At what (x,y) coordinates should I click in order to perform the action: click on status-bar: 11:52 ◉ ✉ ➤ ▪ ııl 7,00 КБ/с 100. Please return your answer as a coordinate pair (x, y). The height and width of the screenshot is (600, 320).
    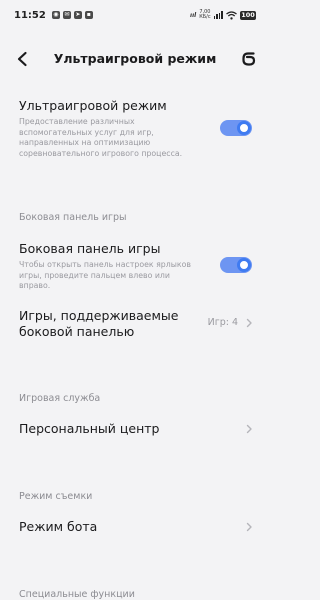
    Looking at the image, I should click on (135, 15).